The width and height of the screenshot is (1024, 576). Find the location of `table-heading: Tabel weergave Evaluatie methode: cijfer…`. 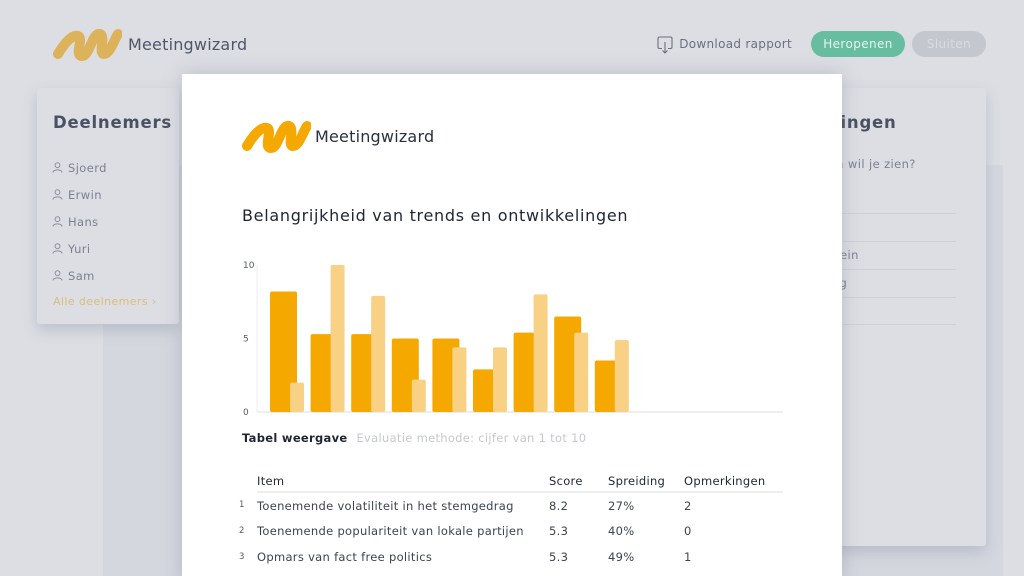

table-heading: Tabel weergave Evaluatie methode: cijfer… is located at coordinates (414, 438).